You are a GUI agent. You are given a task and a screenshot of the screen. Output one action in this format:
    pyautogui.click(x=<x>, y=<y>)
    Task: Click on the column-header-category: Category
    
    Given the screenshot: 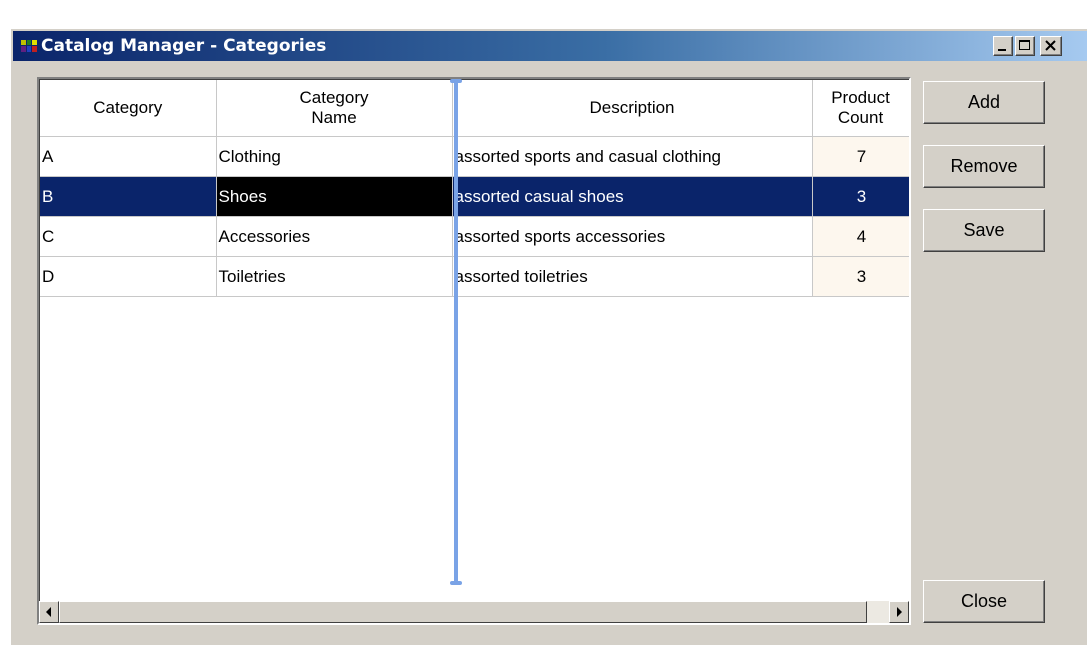 What is the action you would take?
    pyautogui.click(x=128, y=108)
    